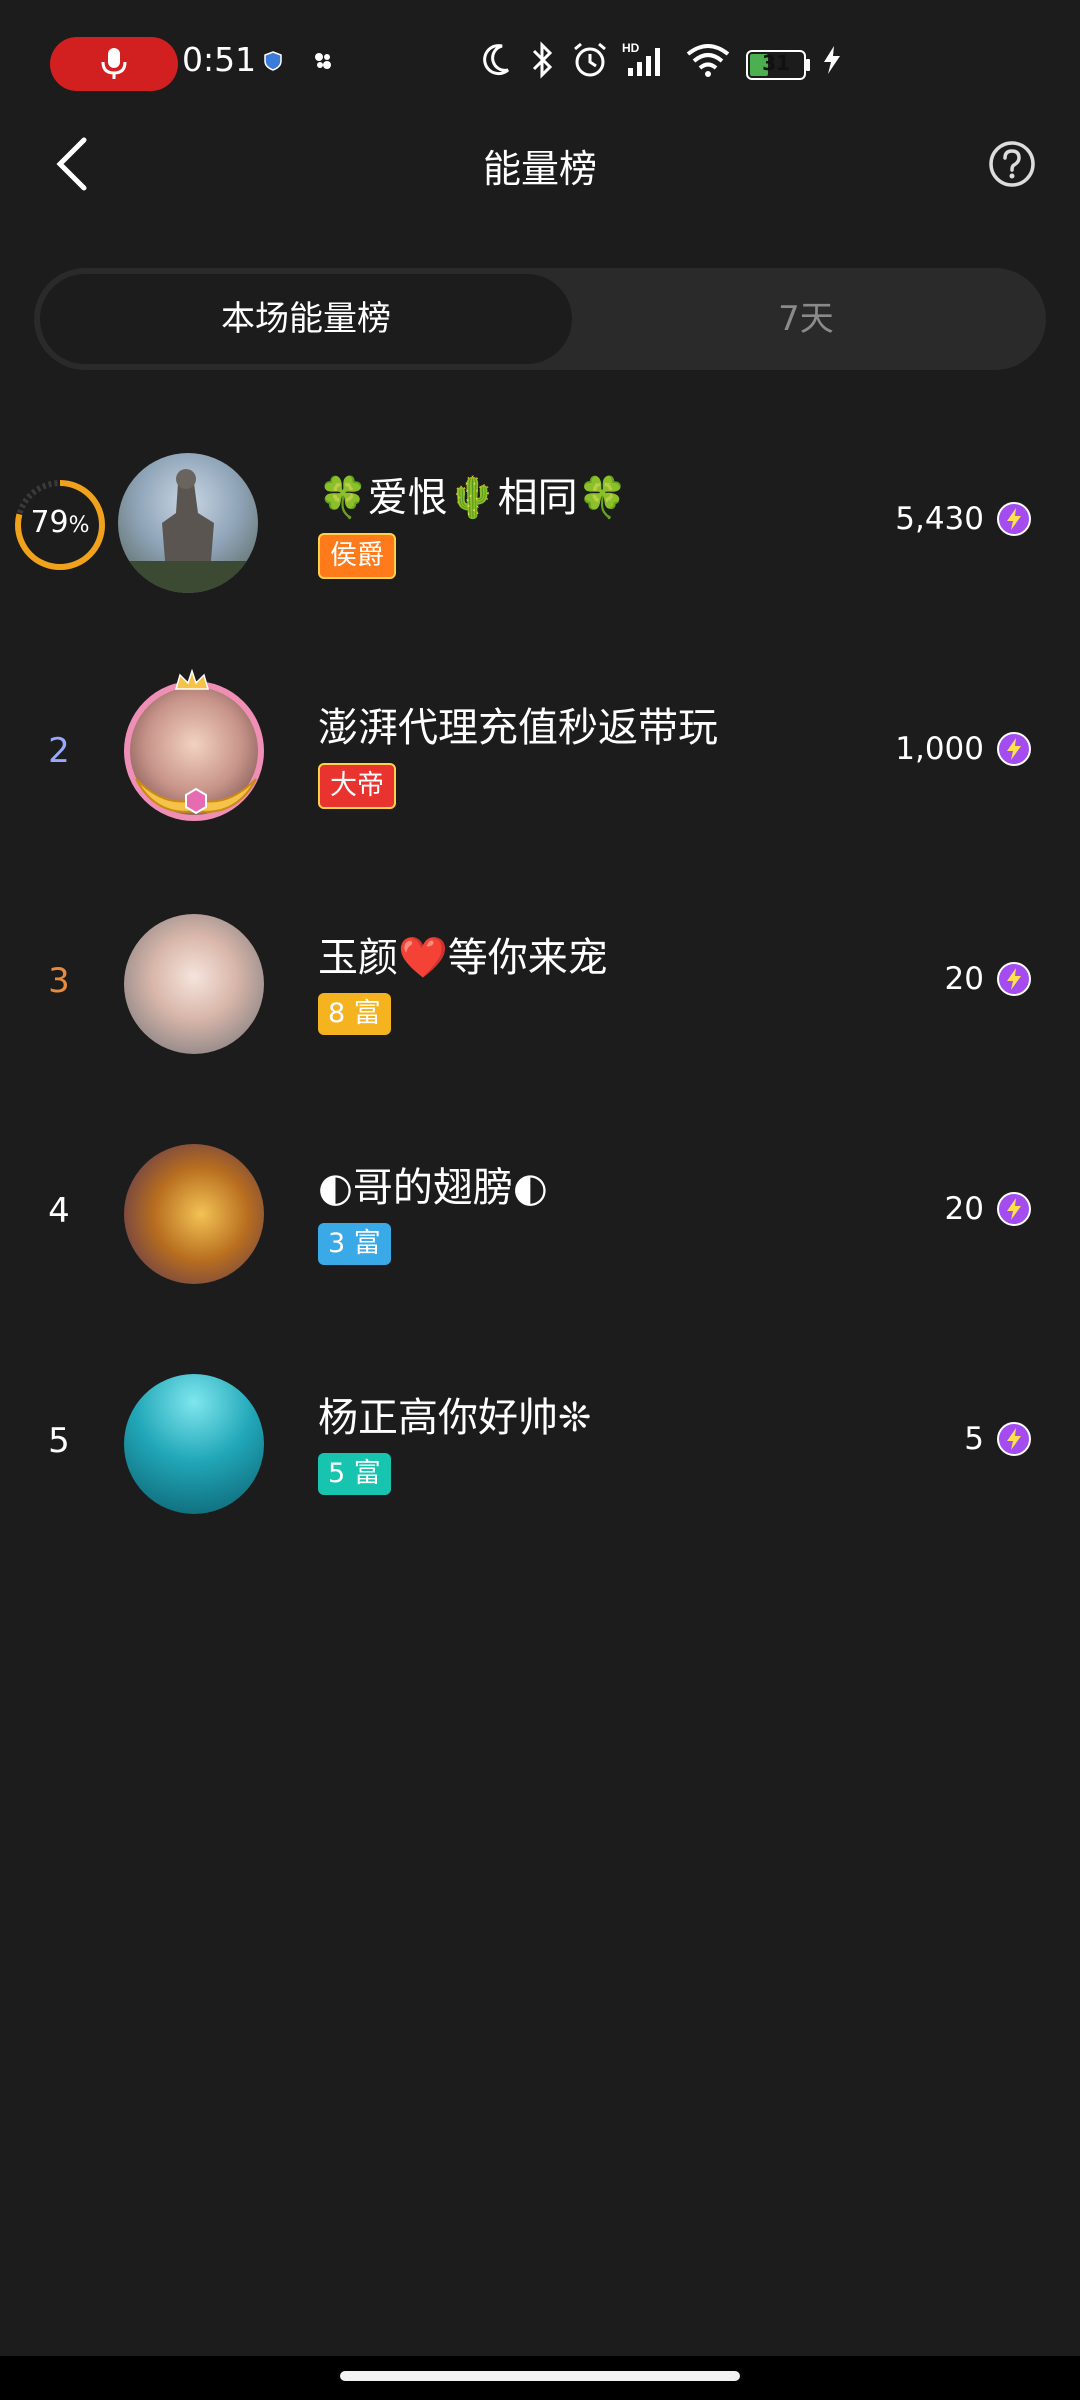 The width and height of the screenshot is (1080, 2400). Describe the element at coordinates (590, 59) in the screenshot. I see `alarm-icon` at that location.